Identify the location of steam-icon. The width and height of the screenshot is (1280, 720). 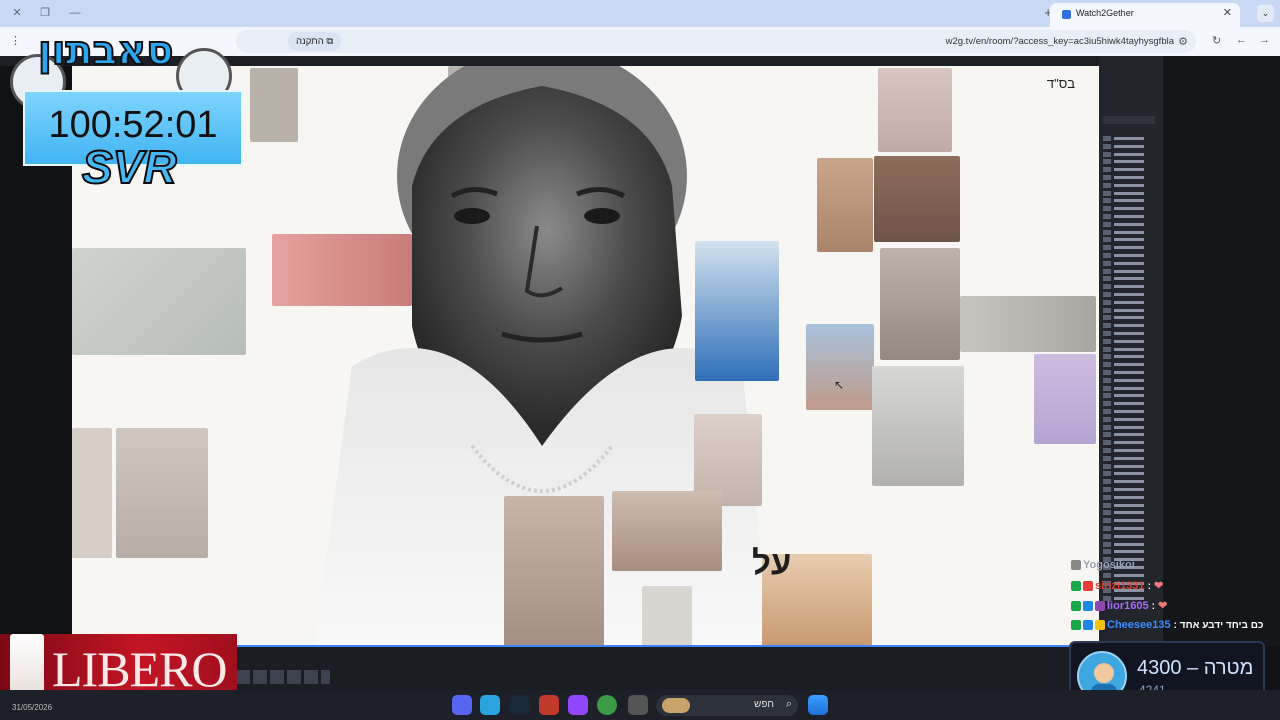
(520, 705).